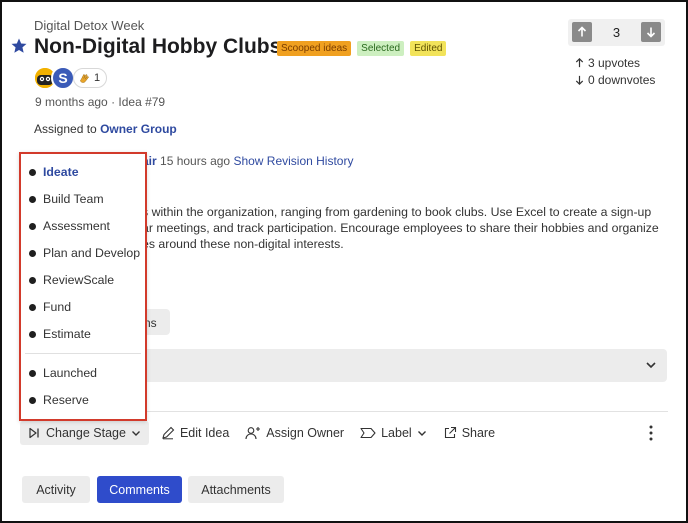  I want to click on tag-selected: Selected, so click(380, 48).